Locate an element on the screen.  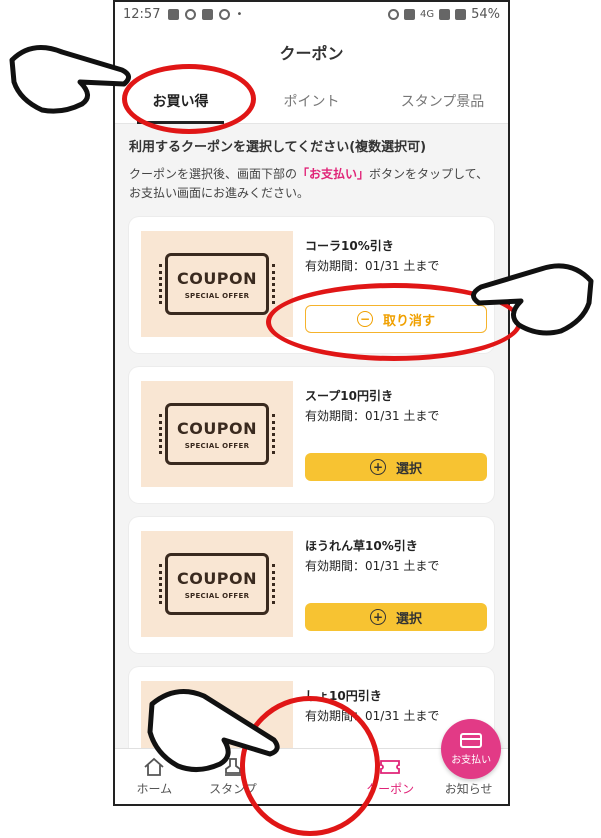
nav-payment: お支払い is located at coordinates (387, 761).